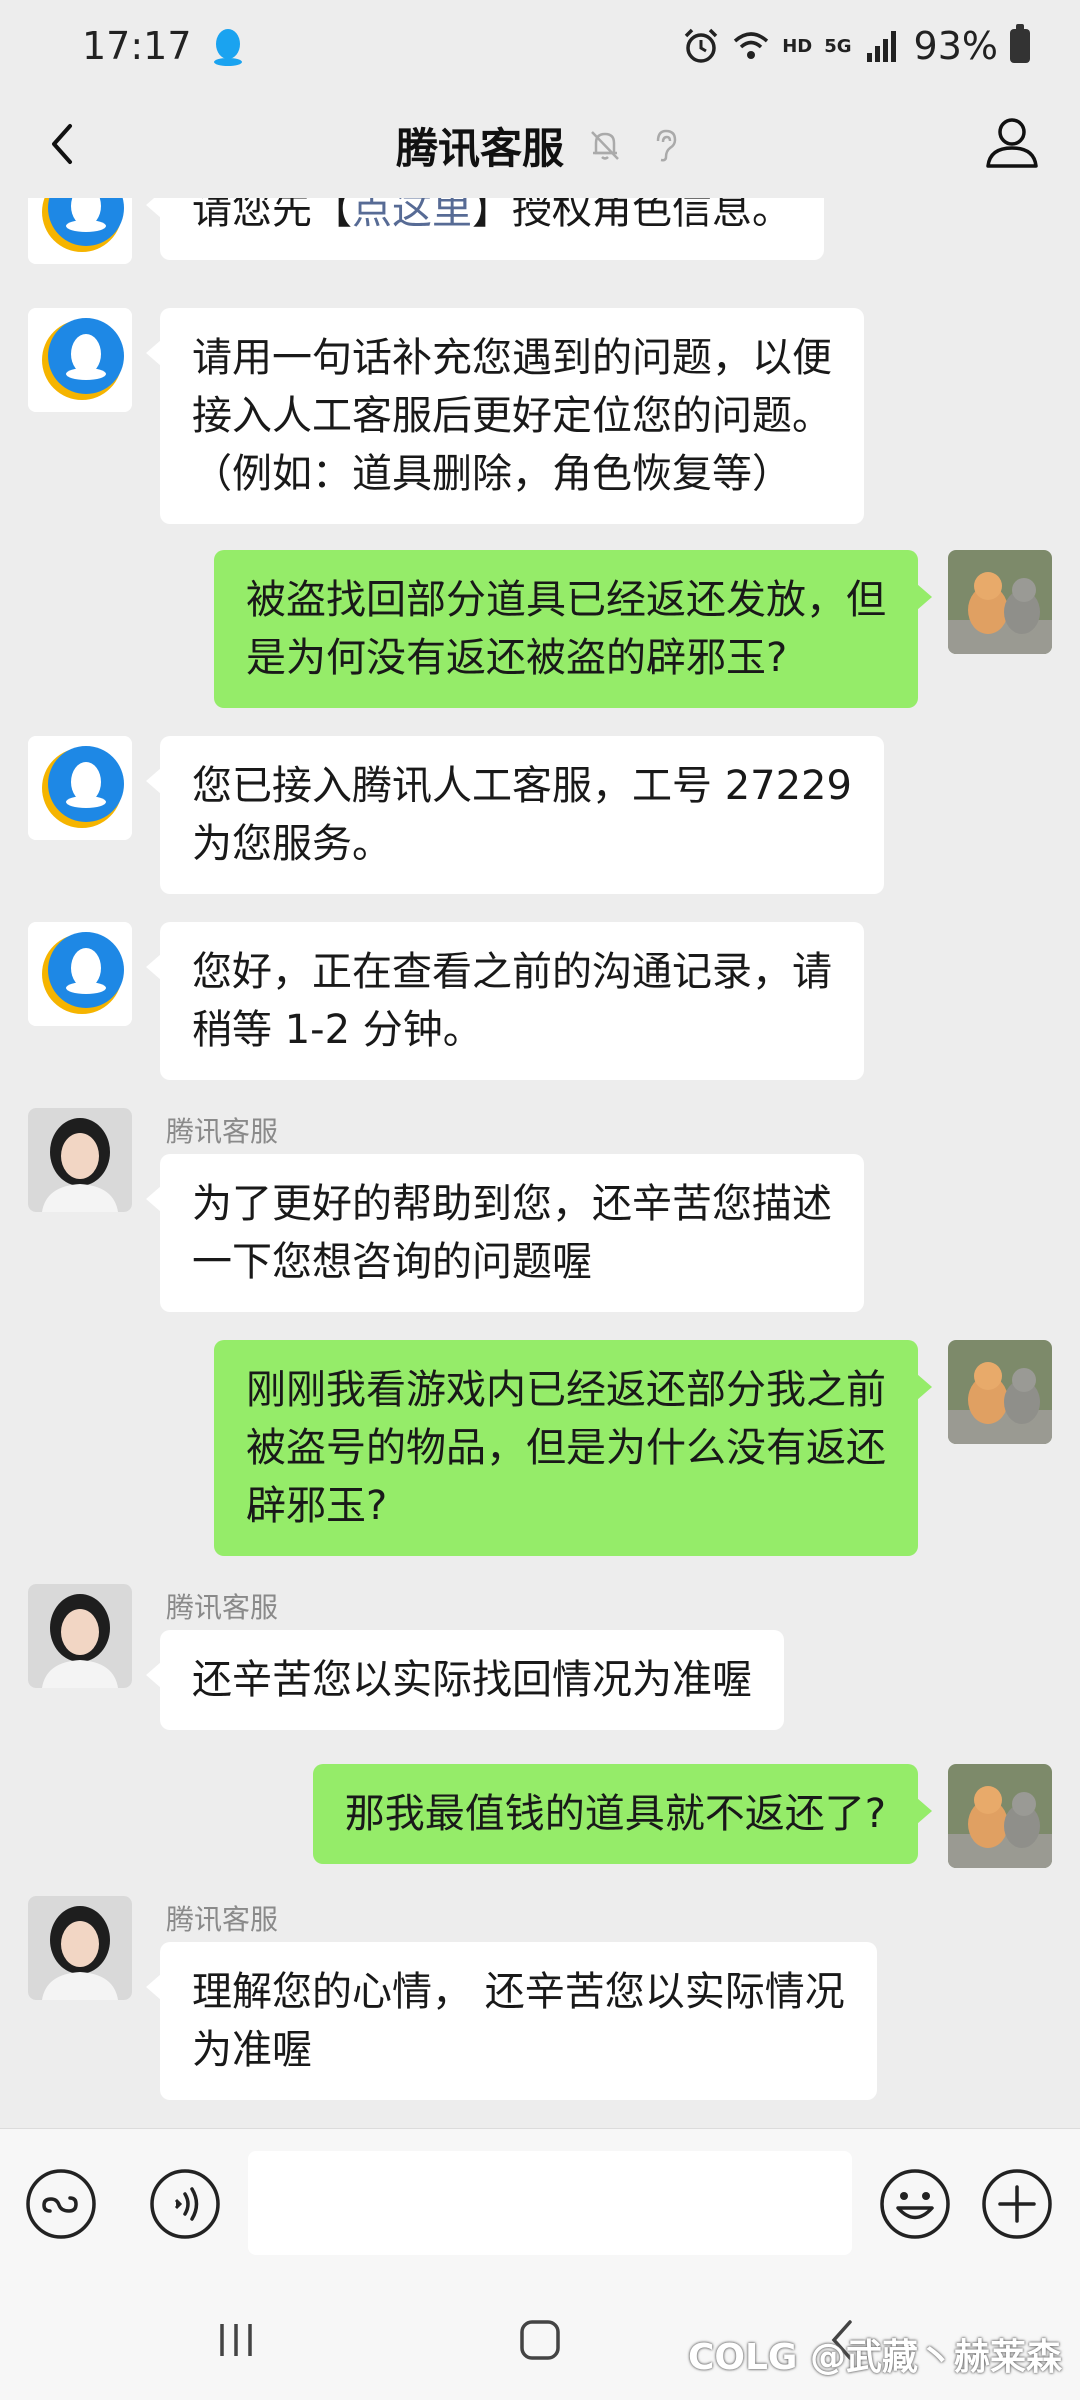 The width and height of the screenshot is (1080, 2400). What do you see at coordinates (64, 144) in the screenshot?
I see `back-button` at bounding box center [64, 144].